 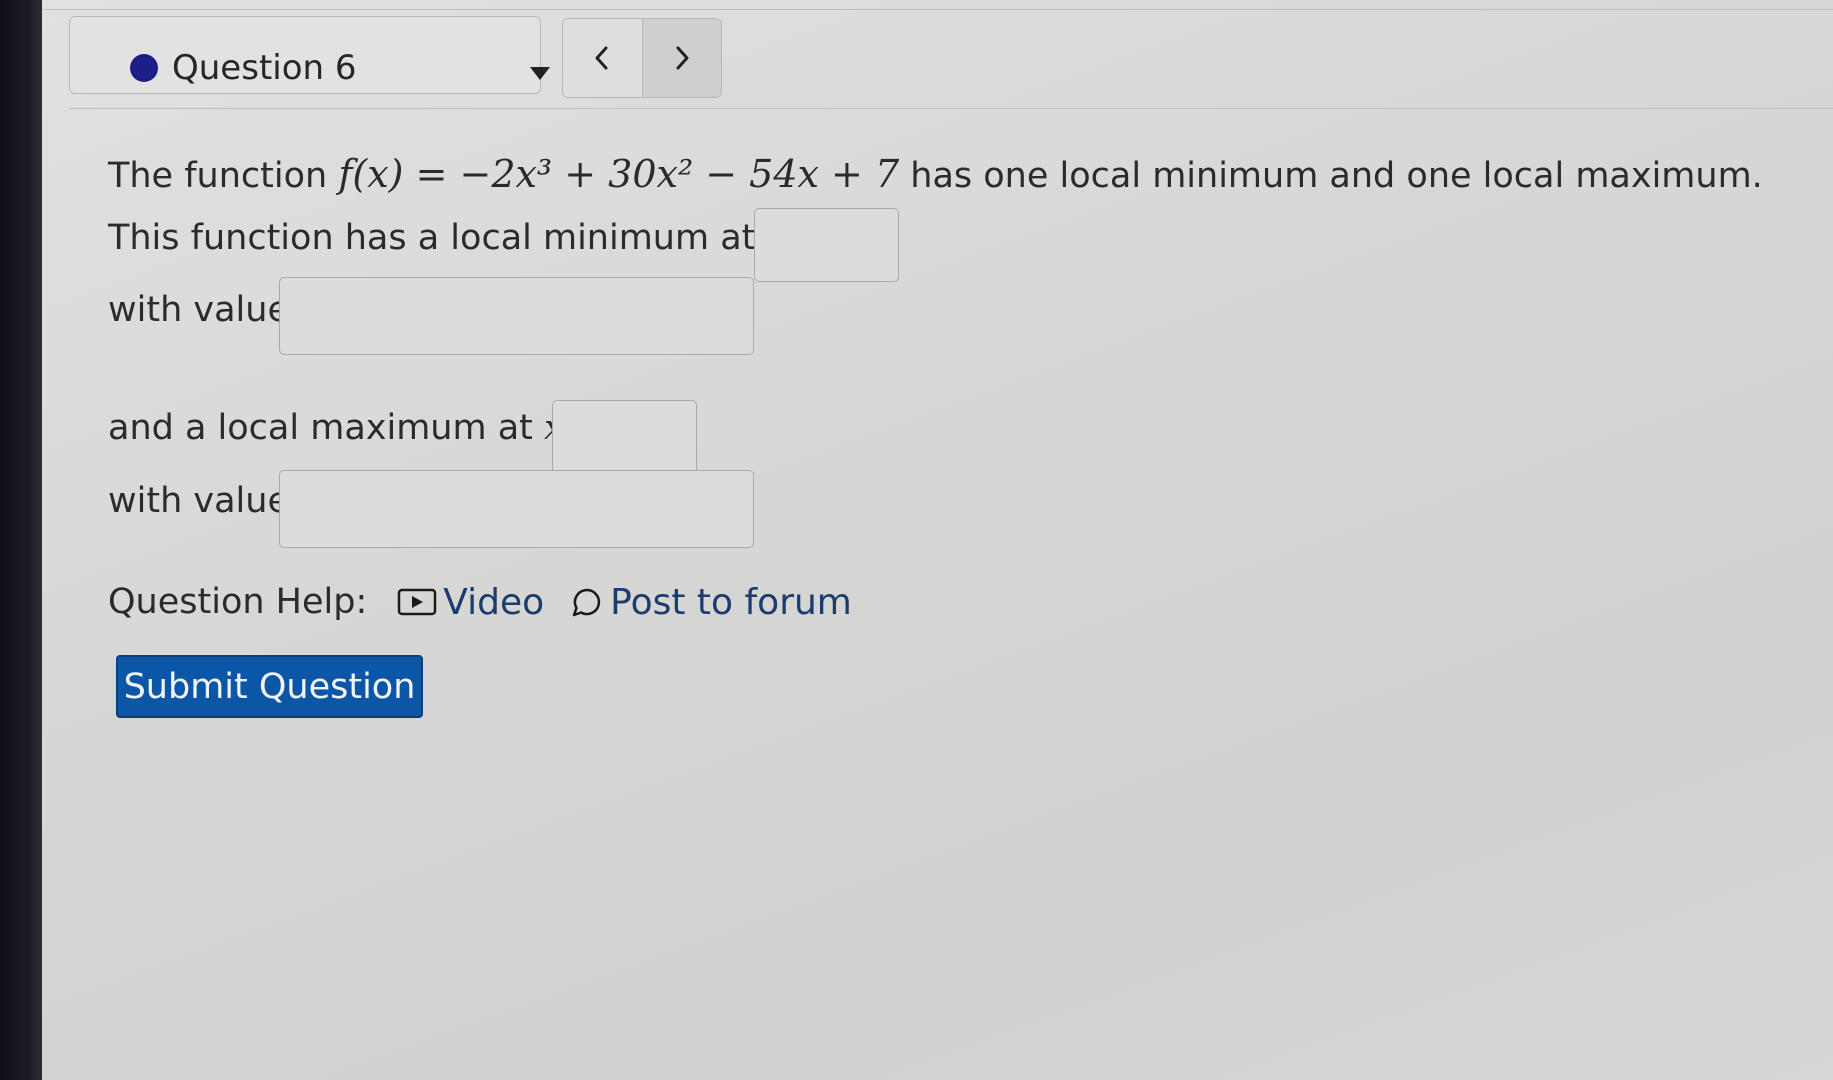 I want to click on max-x-input, so click(x=624, y=437).